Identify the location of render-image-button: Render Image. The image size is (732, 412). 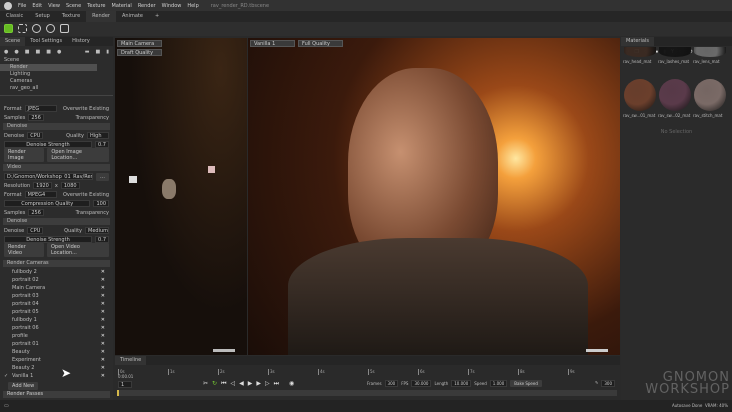
(24, 155).